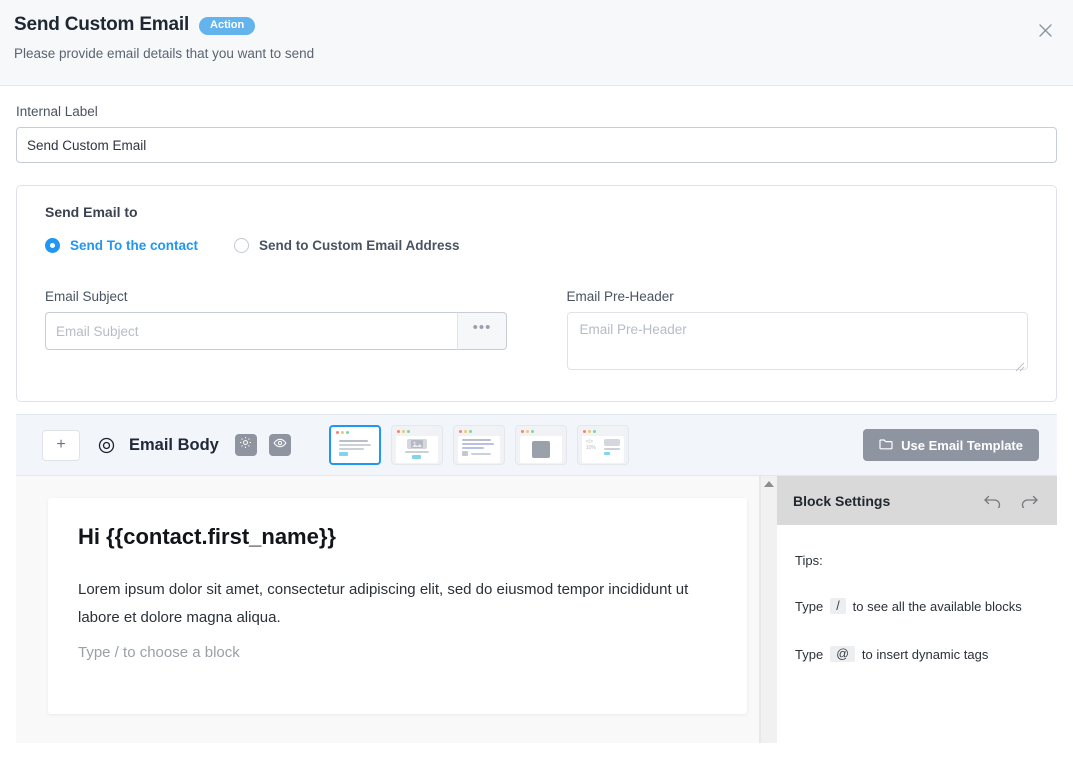 The width and height of the screenshot is (1073, 780). What do you see at coordinates (134, 245) in the screenshot?
I see `radio-send-to-contact-label: Send To the contact` at bounding box center [134, 245].